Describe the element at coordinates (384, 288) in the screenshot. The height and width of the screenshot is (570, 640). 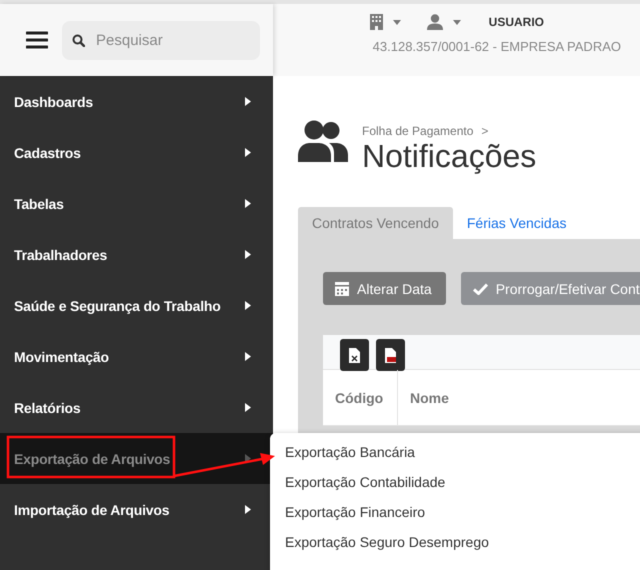
I see `action-button: Alterar Data` at that location.